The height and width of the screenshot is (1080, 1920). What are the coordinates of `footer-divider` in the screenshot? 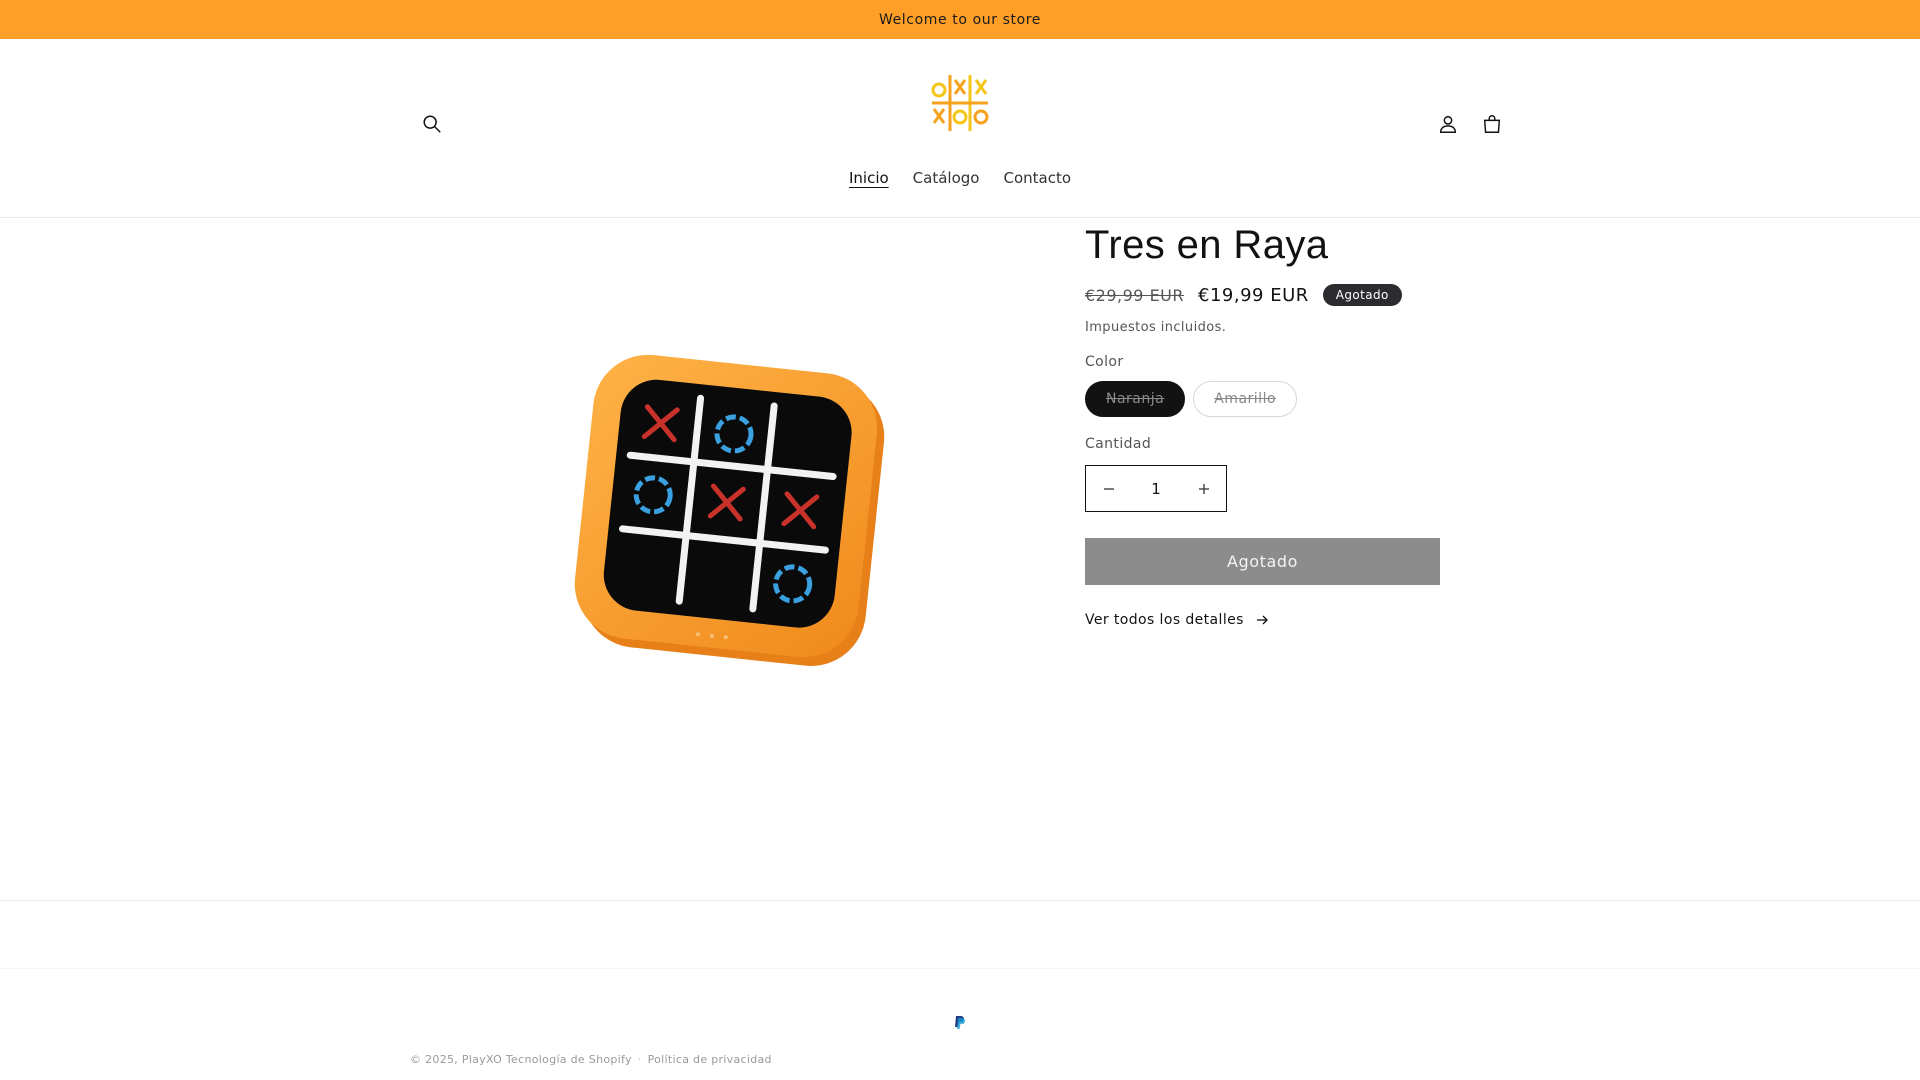 It's located at (960, 900).